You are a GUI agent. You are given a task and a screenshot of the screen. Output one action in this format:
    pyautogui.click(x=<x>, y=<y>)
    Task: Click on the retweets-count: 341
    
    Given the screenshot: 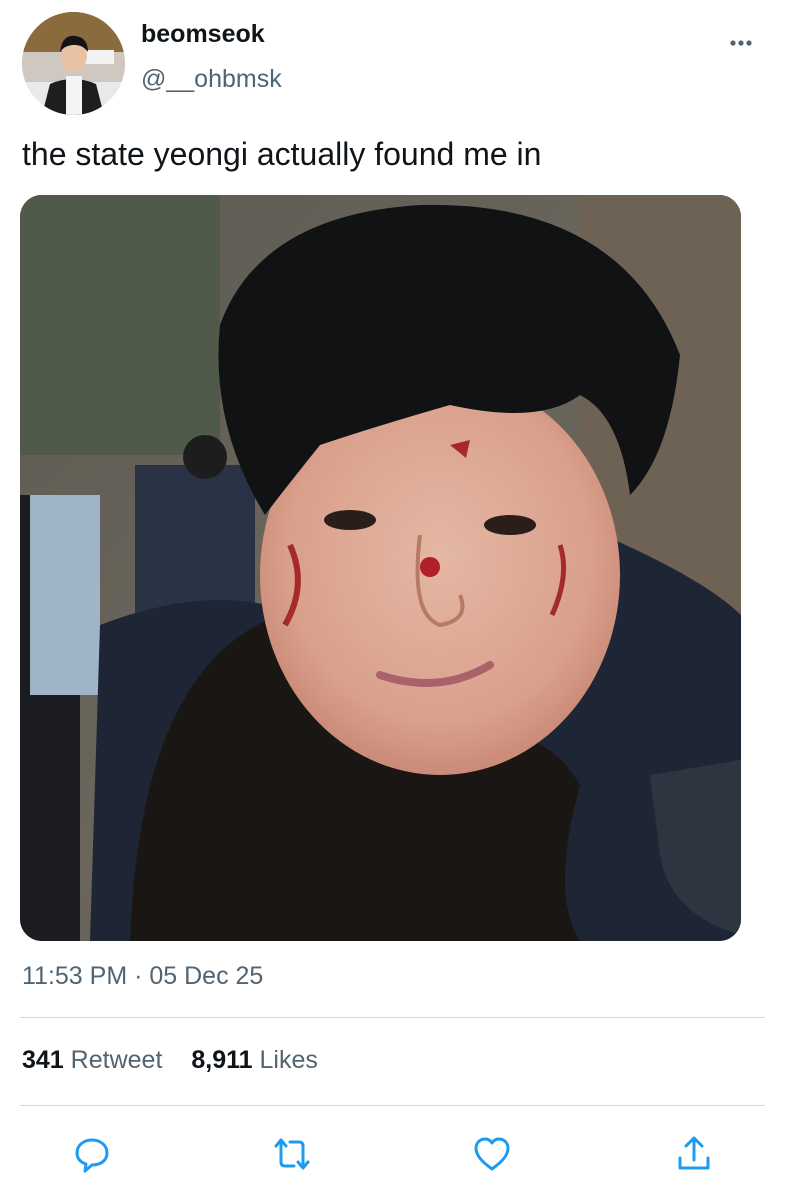 What is the action you would take?
    pyautogui.click(x=43, y=1060)
    